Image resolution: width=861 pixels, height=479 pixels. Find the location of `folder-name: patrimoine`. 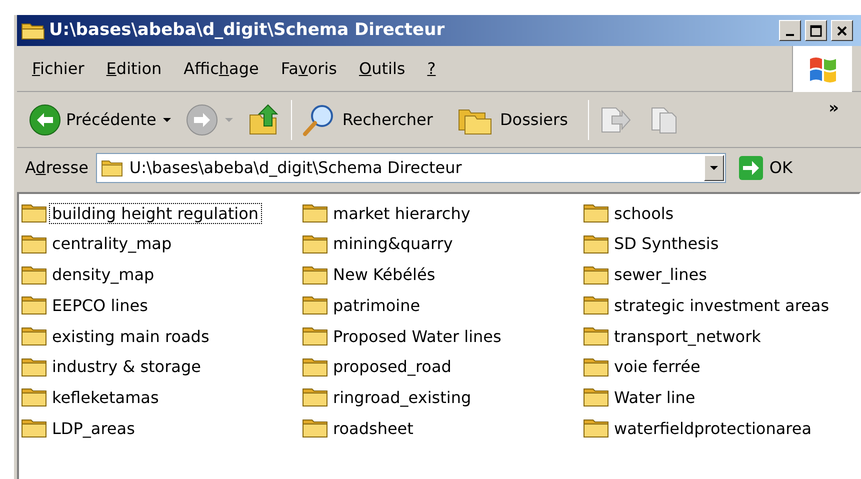

folder-name: patrimoine is located at coordinates (377, 305).